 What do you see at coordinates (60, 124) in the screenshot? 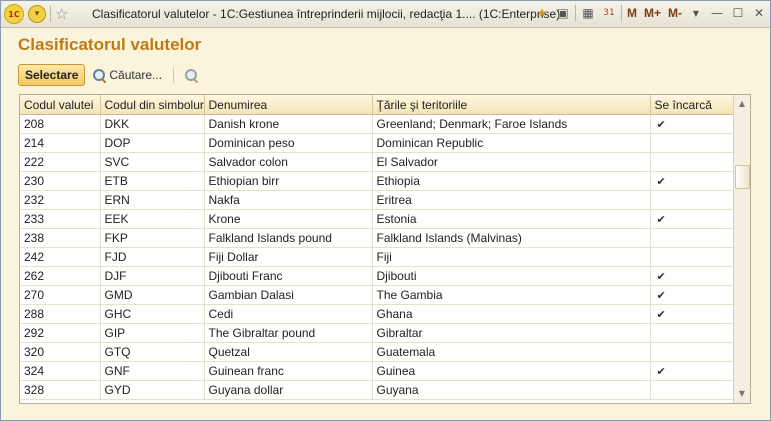
I see `cell-code: 208` at bounding box center [60, 124].